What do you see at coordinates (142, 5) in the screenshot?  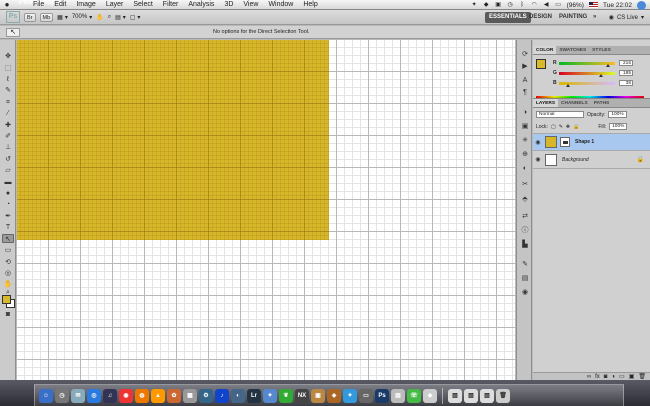 I see `menu-select: Select` at bounding box center [142, 5].